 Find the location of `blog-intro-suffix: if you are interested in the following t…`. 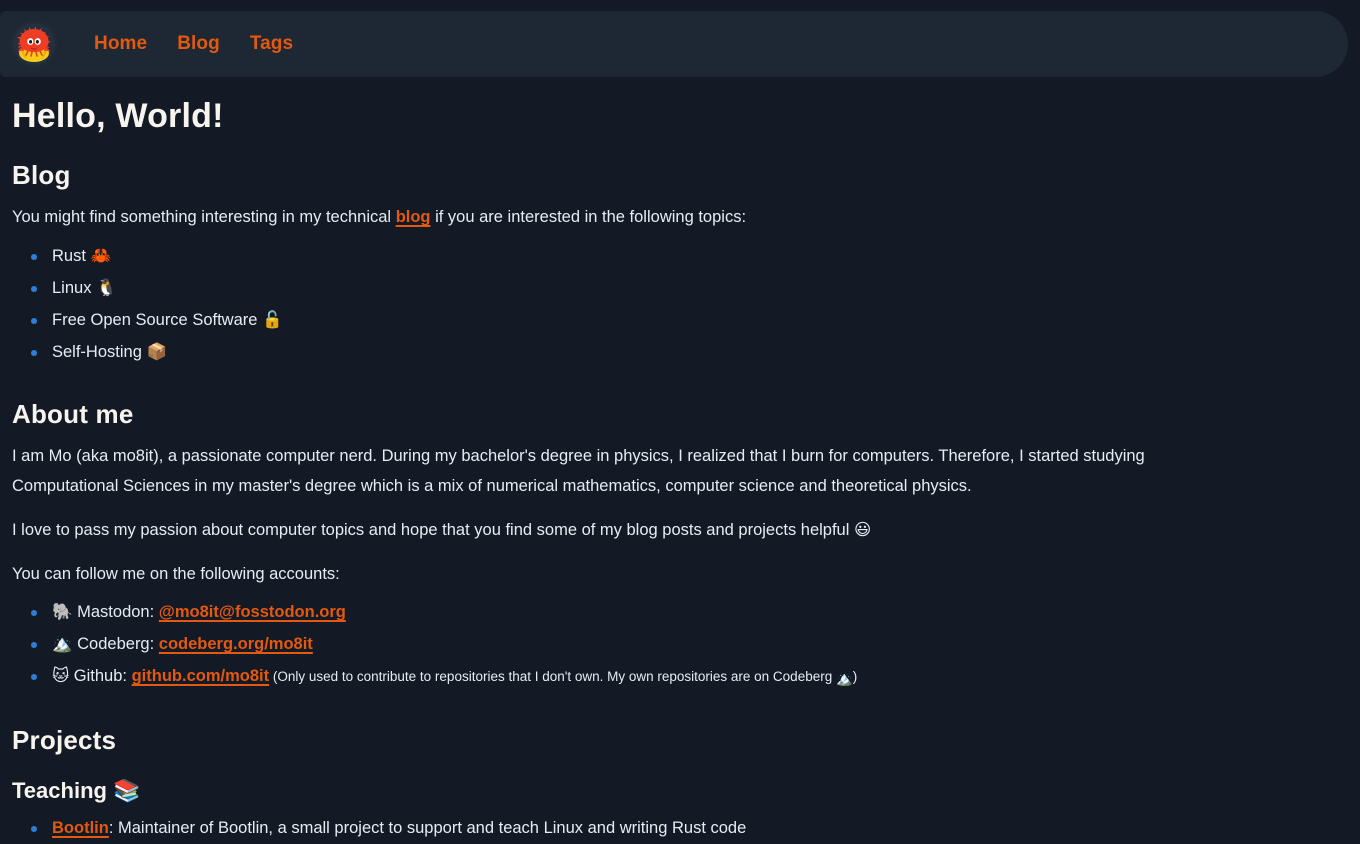

blog-intro-suffix: if you are interested in the following t… is located at coordinates (588, 217).